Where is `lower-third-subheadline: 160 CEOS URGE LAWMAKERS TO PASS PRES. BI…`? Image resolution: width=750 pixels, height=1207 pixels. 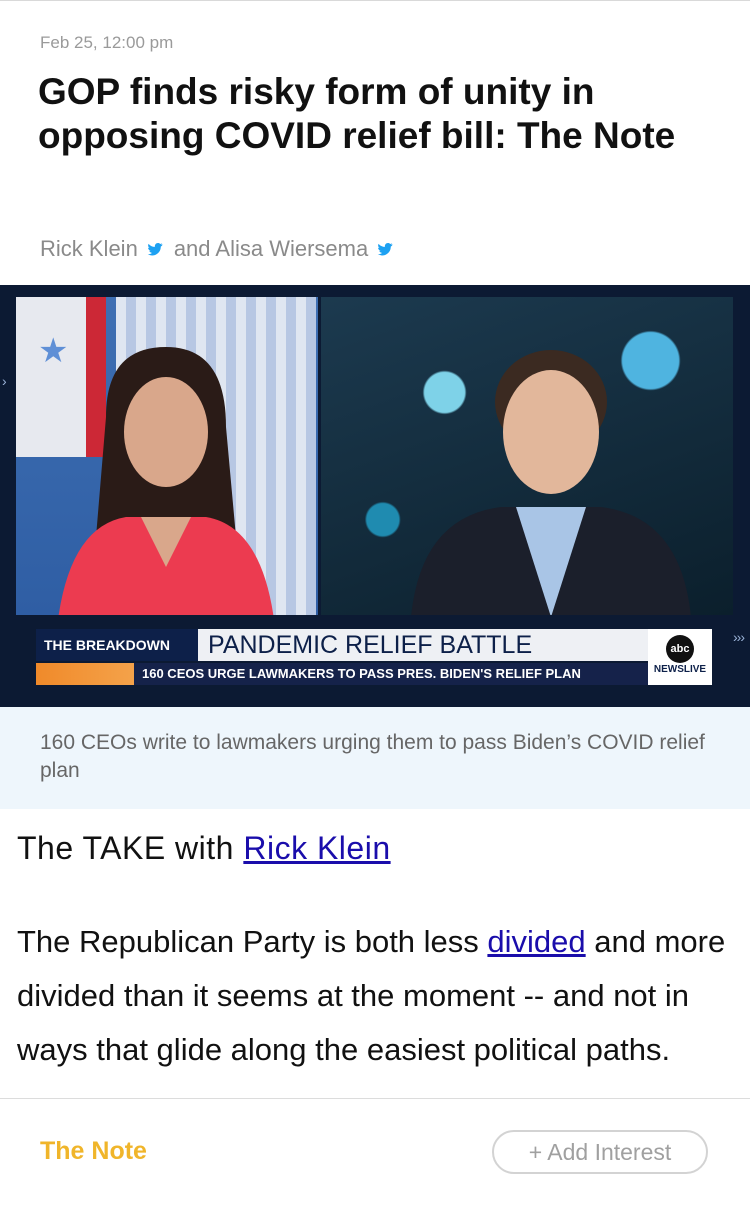 lower-third-subheadline: 160 CEOS URGE LAWMAKERS TO PASS PRES. BI… is located at coordinates (361, 673).